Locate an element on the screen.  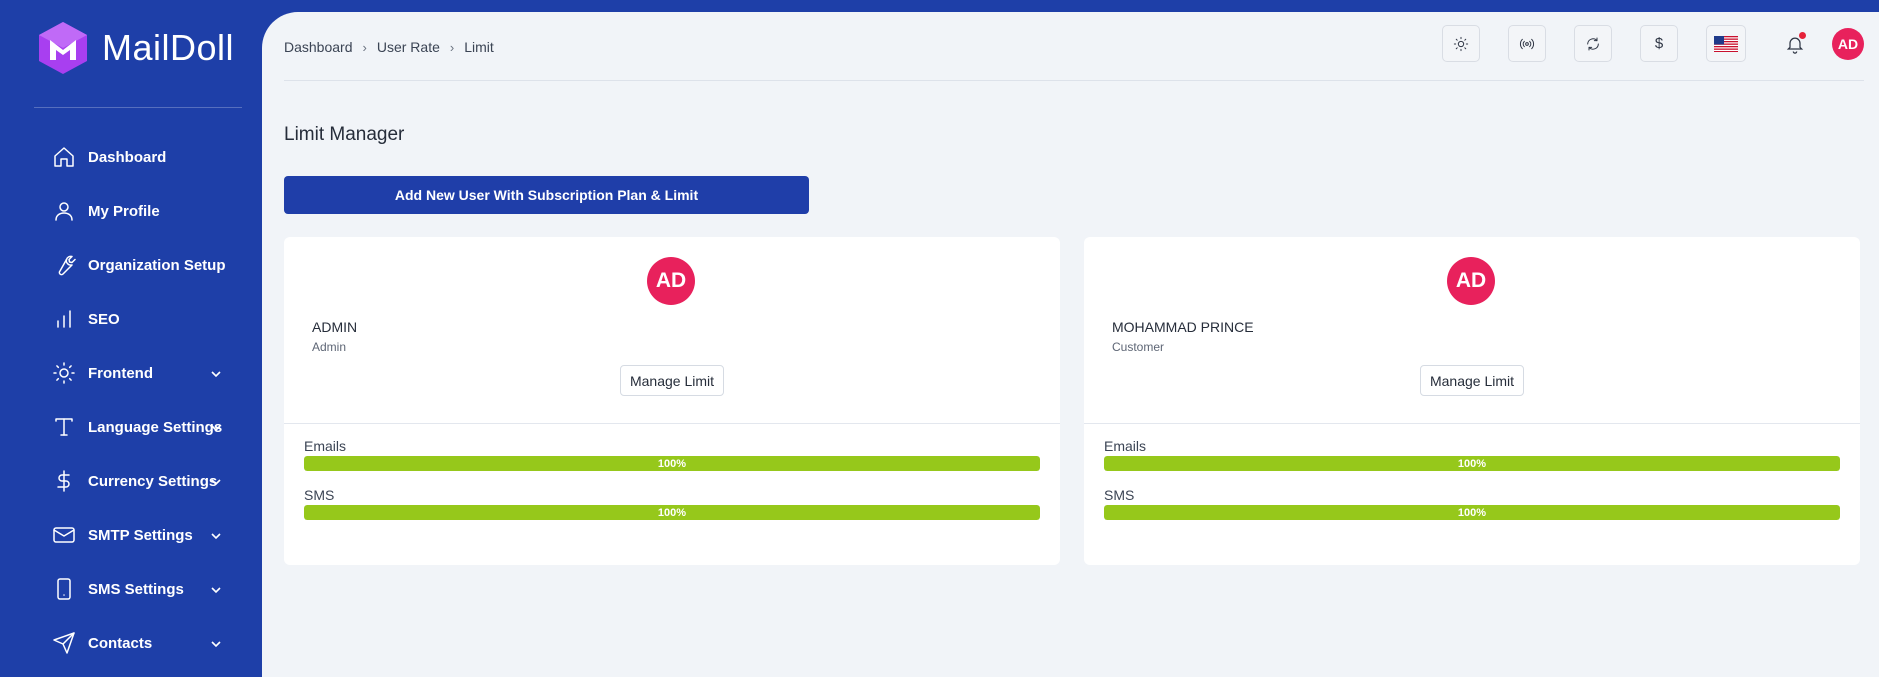
us-flag-icon is located at coordinates (1726, 43).